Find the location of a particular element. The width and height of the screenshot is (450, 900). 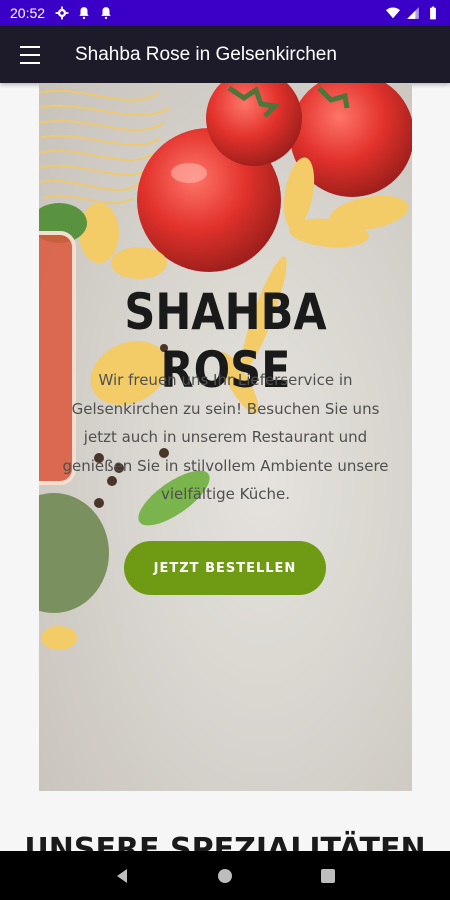

home-button is located at coordinates (225, 876).